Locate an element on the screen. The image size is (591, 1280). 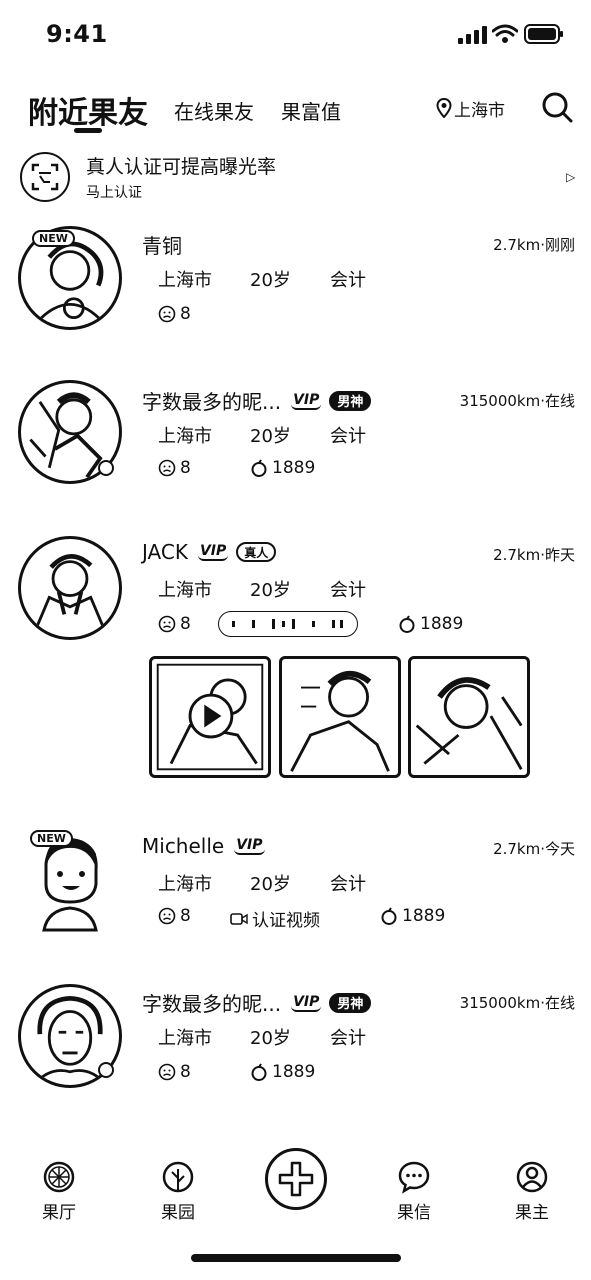
user-name: Michelle VIP is located at coordinates (203, 846).